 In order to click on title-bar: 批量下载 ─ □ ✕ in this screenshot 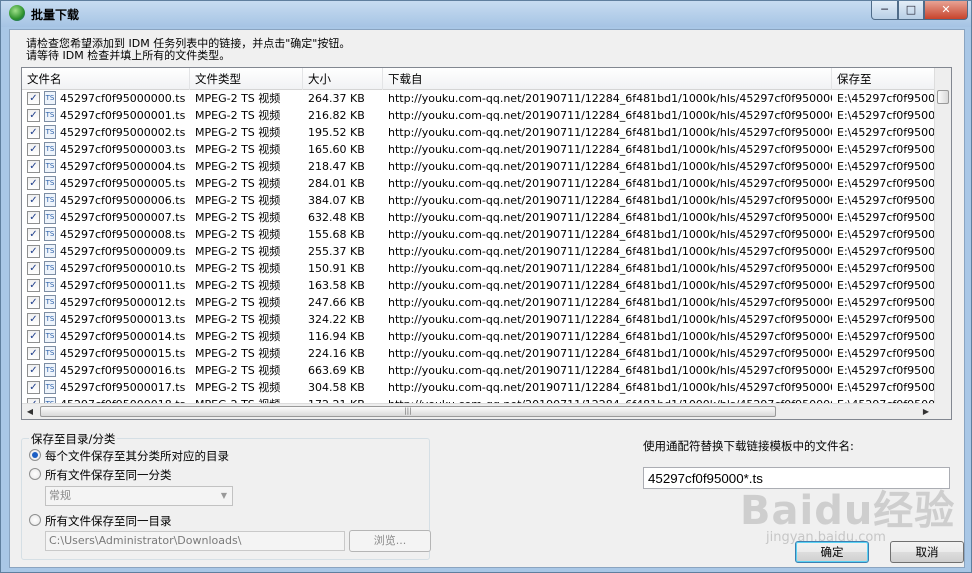, I will do `click(486, 14)`.